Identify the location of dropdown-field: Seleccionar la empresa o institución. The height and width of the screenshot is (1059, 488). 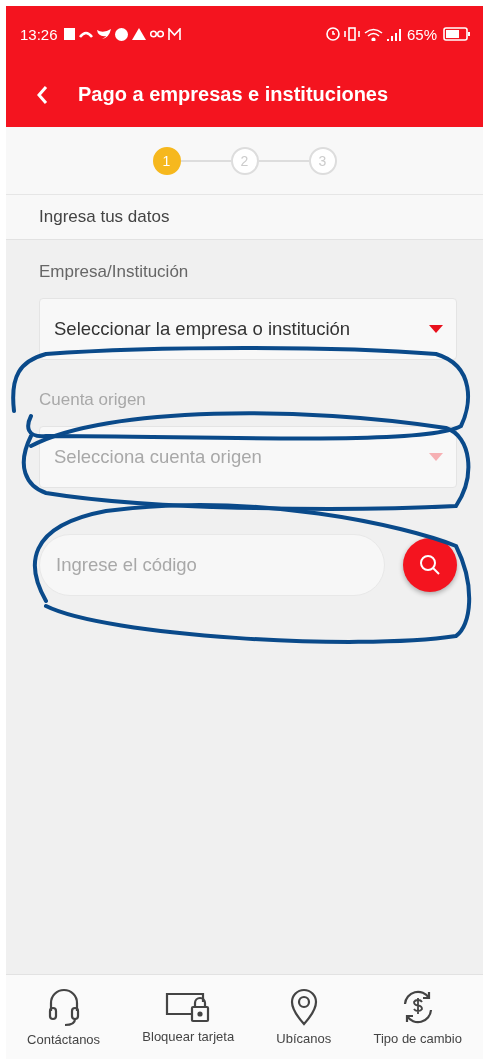
(248, 329).